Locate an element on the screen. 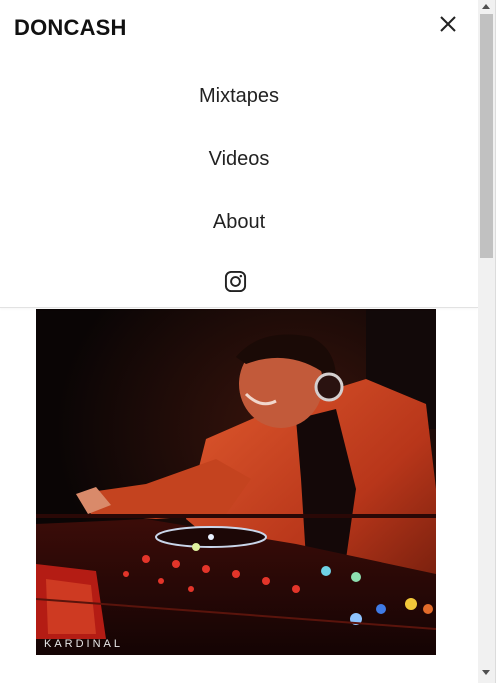 Image resolution: width=501 pixels, height=683 pixels. close-icon is located at coordinates (448, 24).